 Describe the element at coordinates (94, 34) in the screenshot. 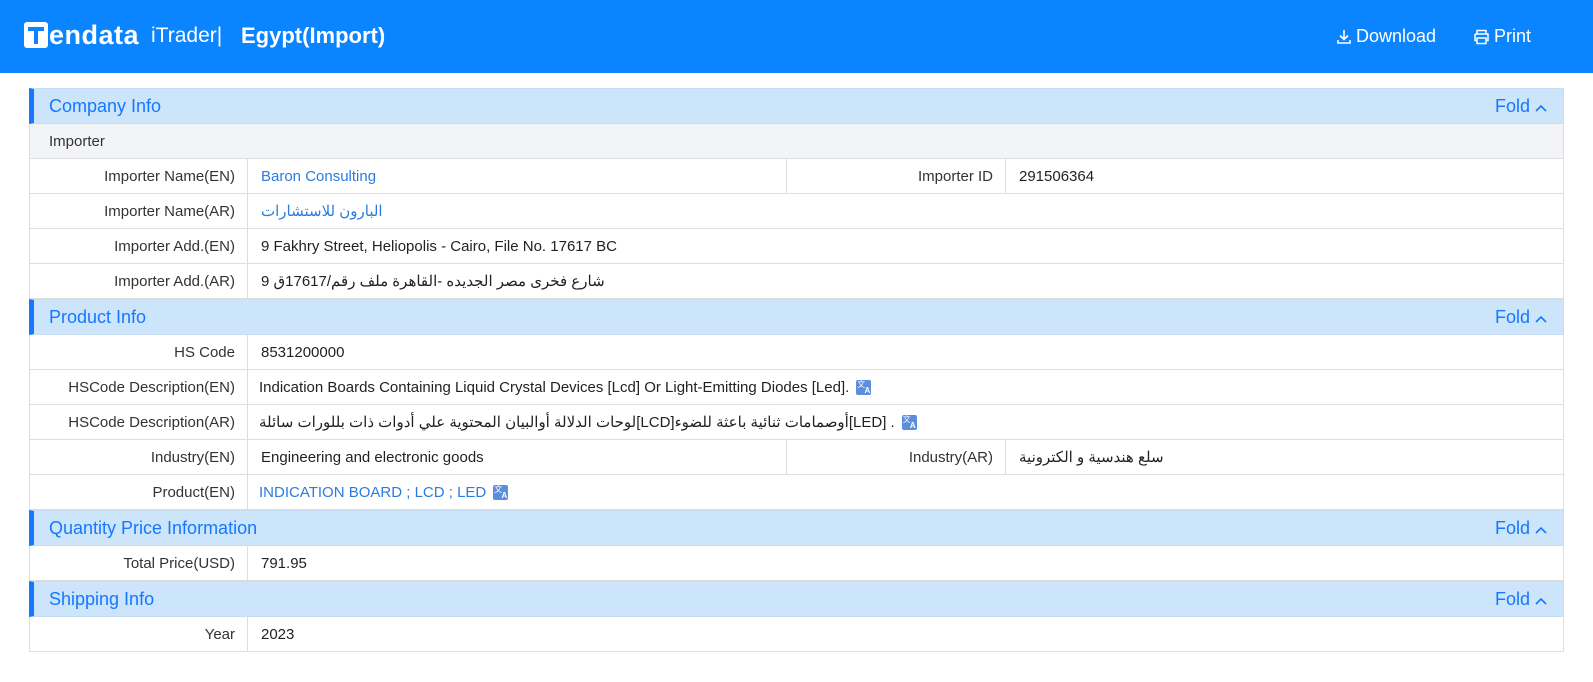

I see `logo-text: endata` at that location.